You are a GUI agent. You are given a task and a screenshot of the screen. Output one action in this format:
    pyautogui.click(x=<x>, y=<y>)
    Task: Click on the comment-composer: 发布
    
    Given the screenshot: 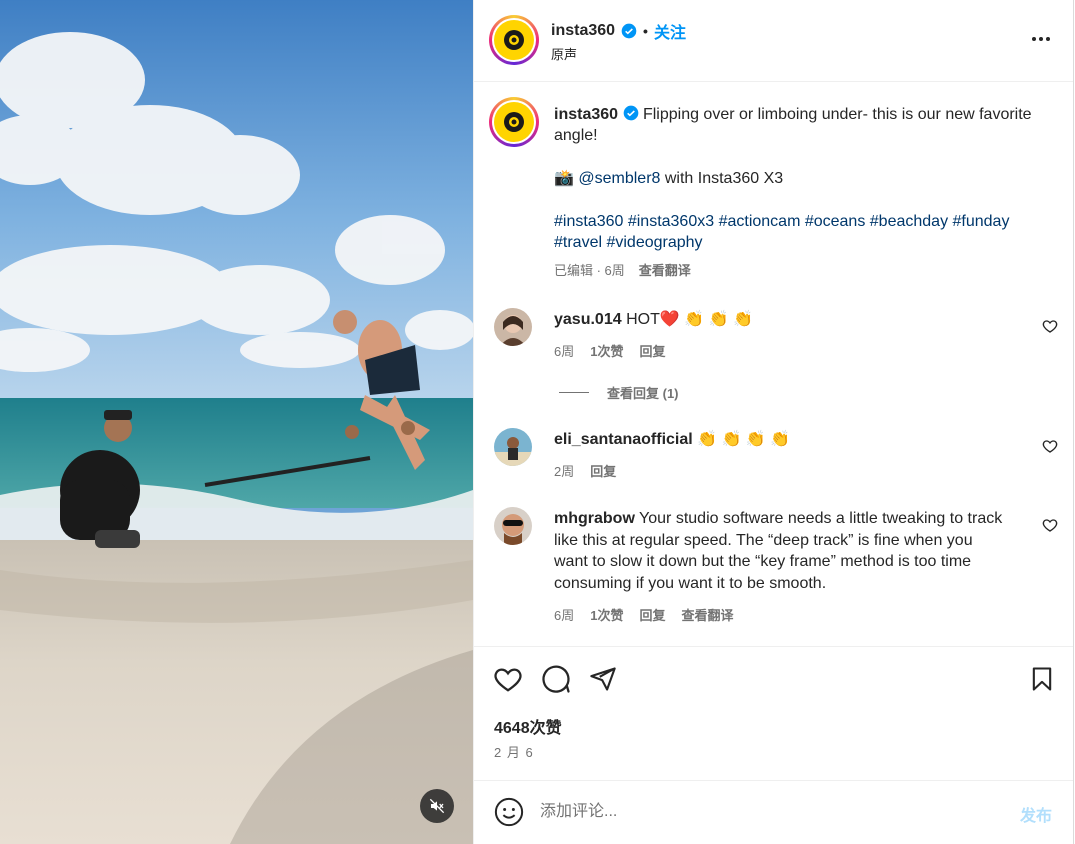 What is the action you would take?
    pyautogui.click(x=774, y=812)
    